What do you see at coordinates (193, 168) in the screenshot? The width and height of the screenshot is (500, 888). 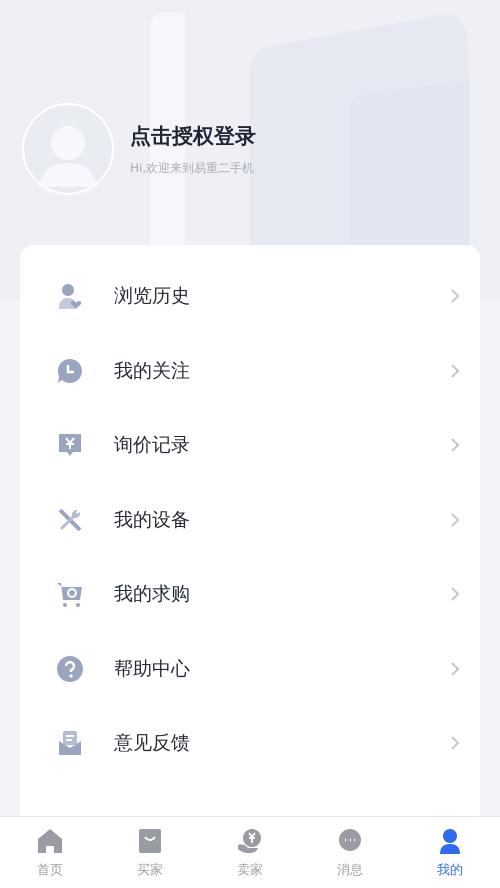 I see `welcome-text: Hi,欢迎来到易重二手机` at bounding box center [193, 168].